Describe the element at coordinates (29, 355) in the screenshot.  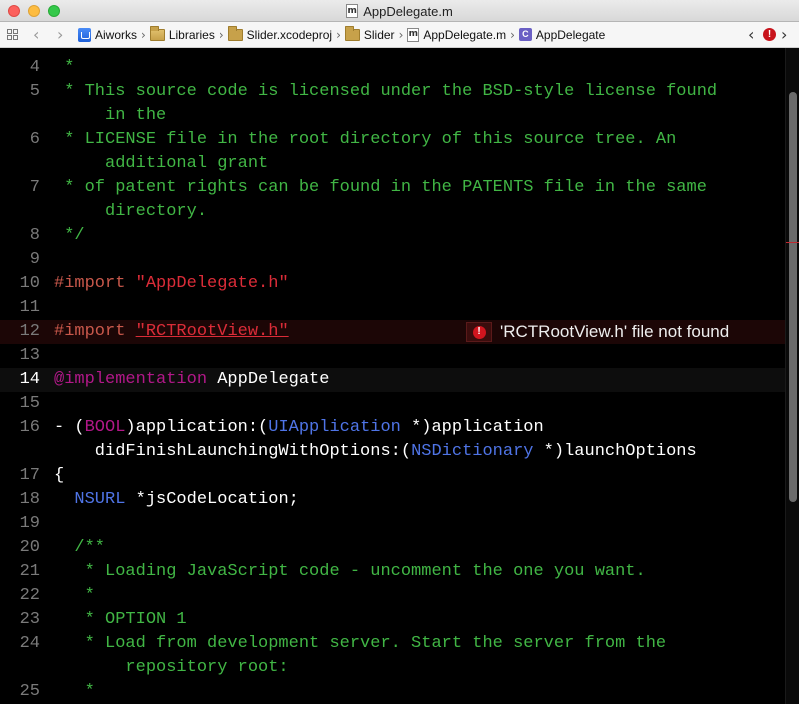
I see `line-number: 13` at that location.